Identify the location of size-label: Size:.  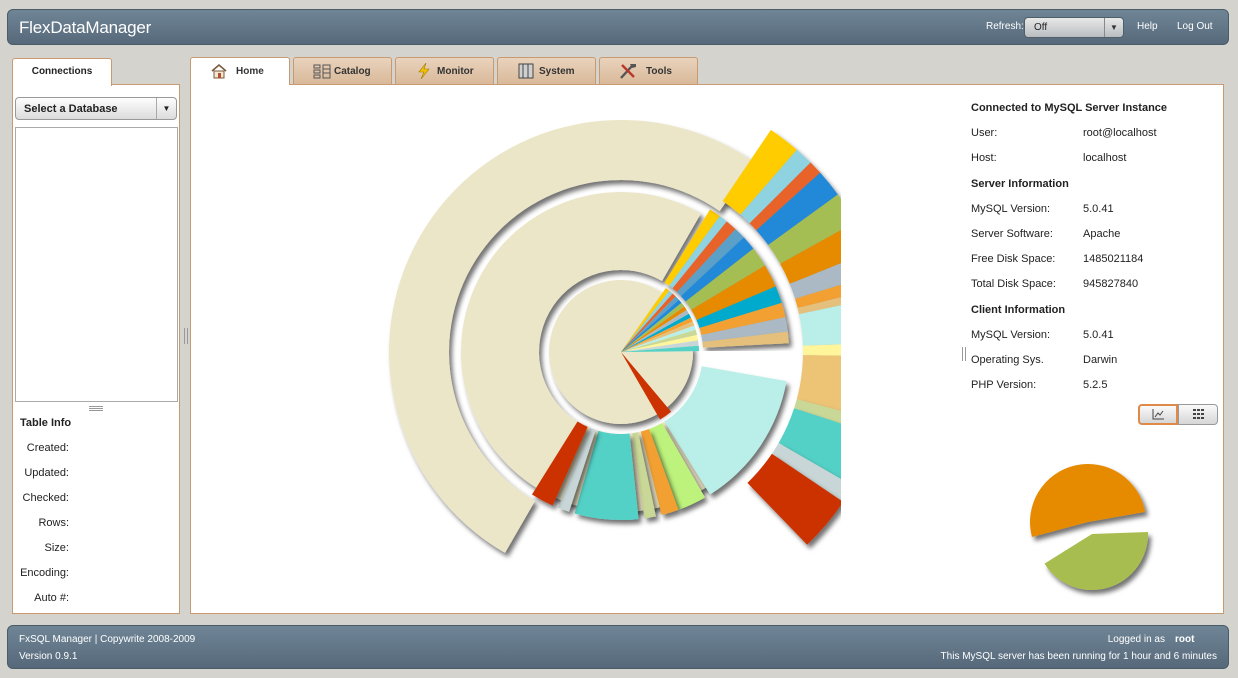
(56, 548).